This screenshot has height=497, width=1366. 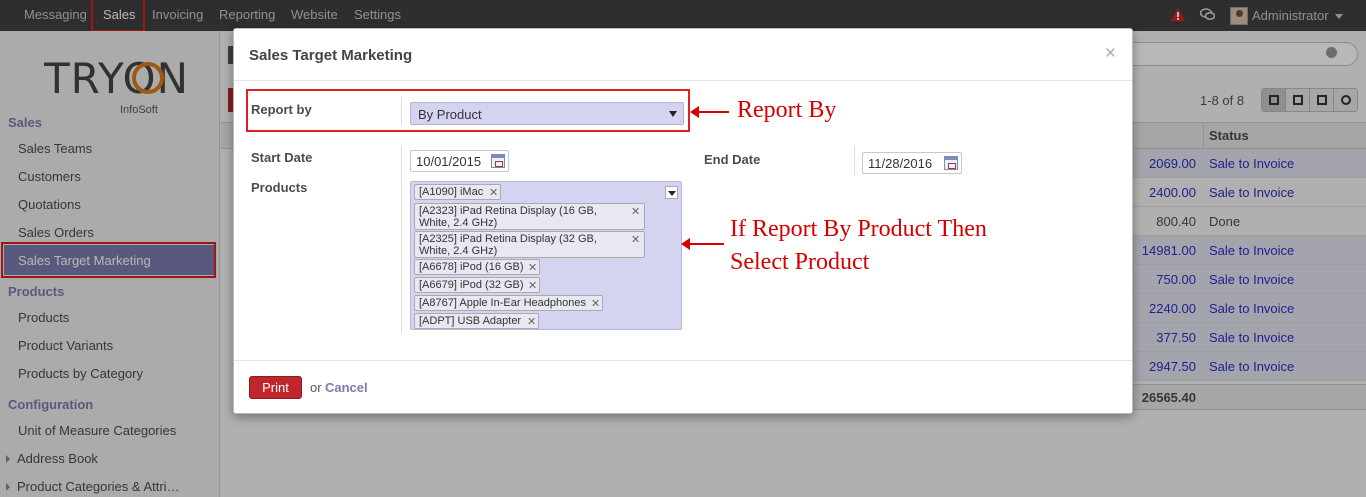 What do you see at coordinates (800, 262) in the screenshot?
I see `annotation-product-line2: Select Product` at bounding box center [800, 262].